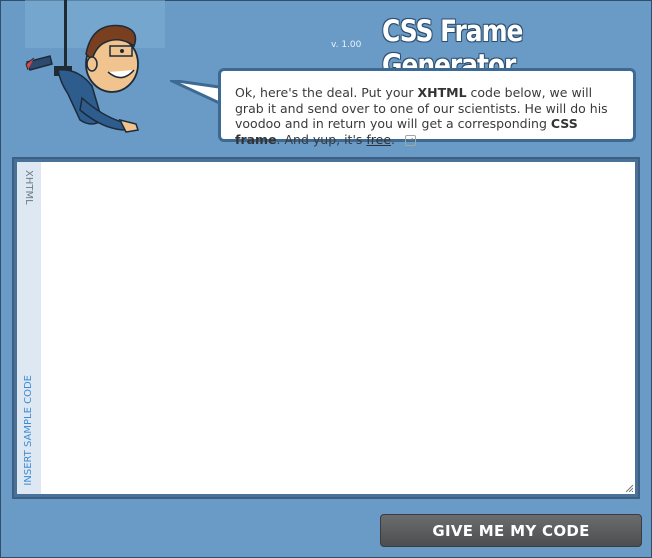 This screenshot has height=558, width=652. Describe the element at coordinates (28, 430) in the screenshot. I see `insert-sample-code-link: INSERT SAMPLE CODE` at that location.